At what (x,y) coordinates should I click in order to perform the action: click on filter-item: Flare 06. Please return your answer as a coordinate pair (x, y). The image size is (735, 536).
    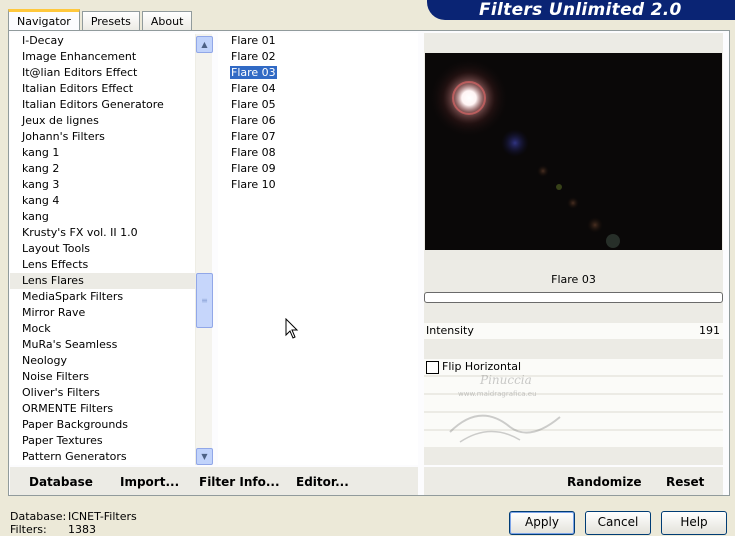
    Looking at the image, I should click on (318, 121).